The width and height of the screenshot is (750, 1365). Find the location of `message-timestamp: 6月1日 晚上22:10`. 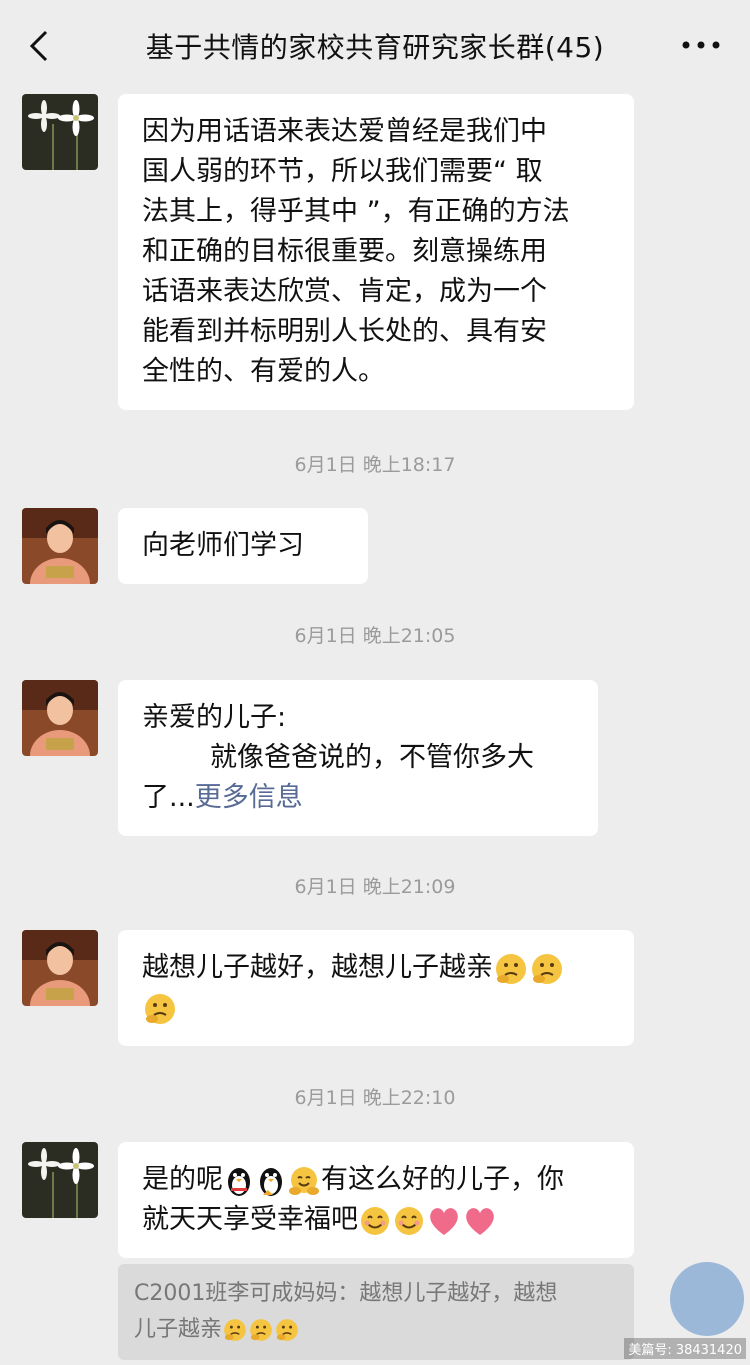

message-timestamp: 6月1日 晚上22:10 is located at coordinates (375, 1098).